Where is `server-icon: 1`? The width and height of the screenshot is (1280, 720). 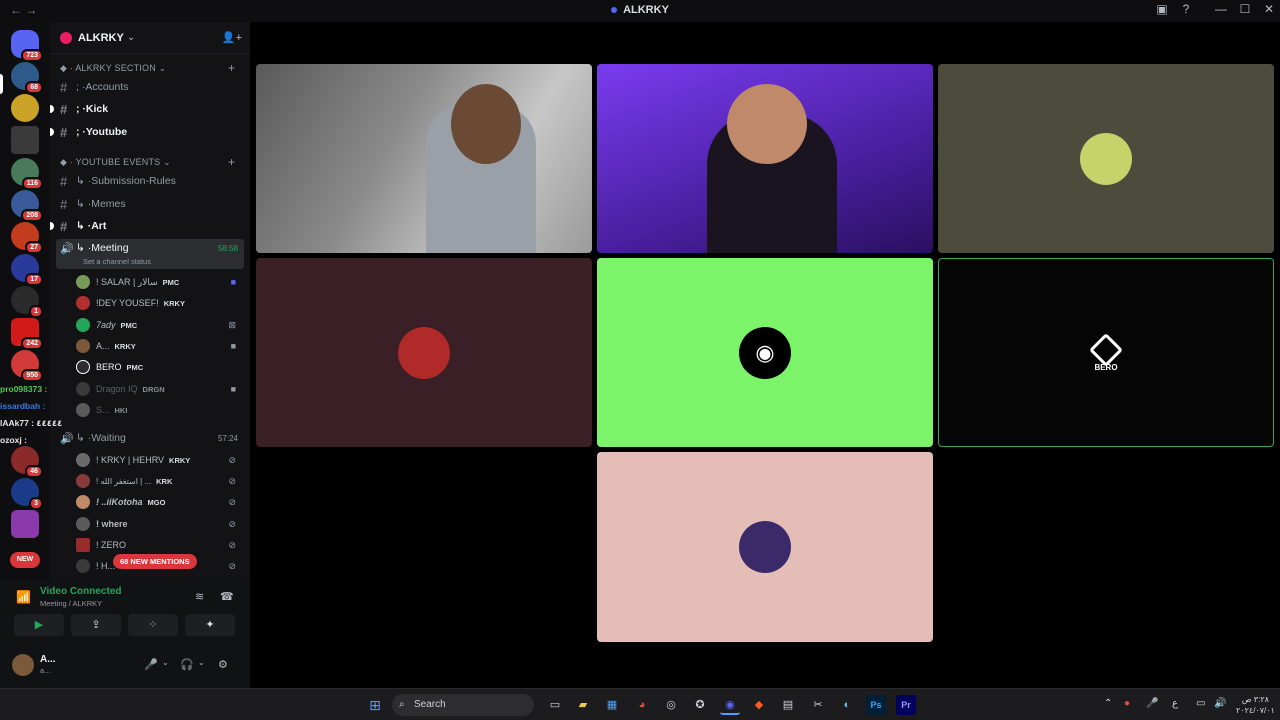
server-icon: 1 is located at coordinates (27, 302).